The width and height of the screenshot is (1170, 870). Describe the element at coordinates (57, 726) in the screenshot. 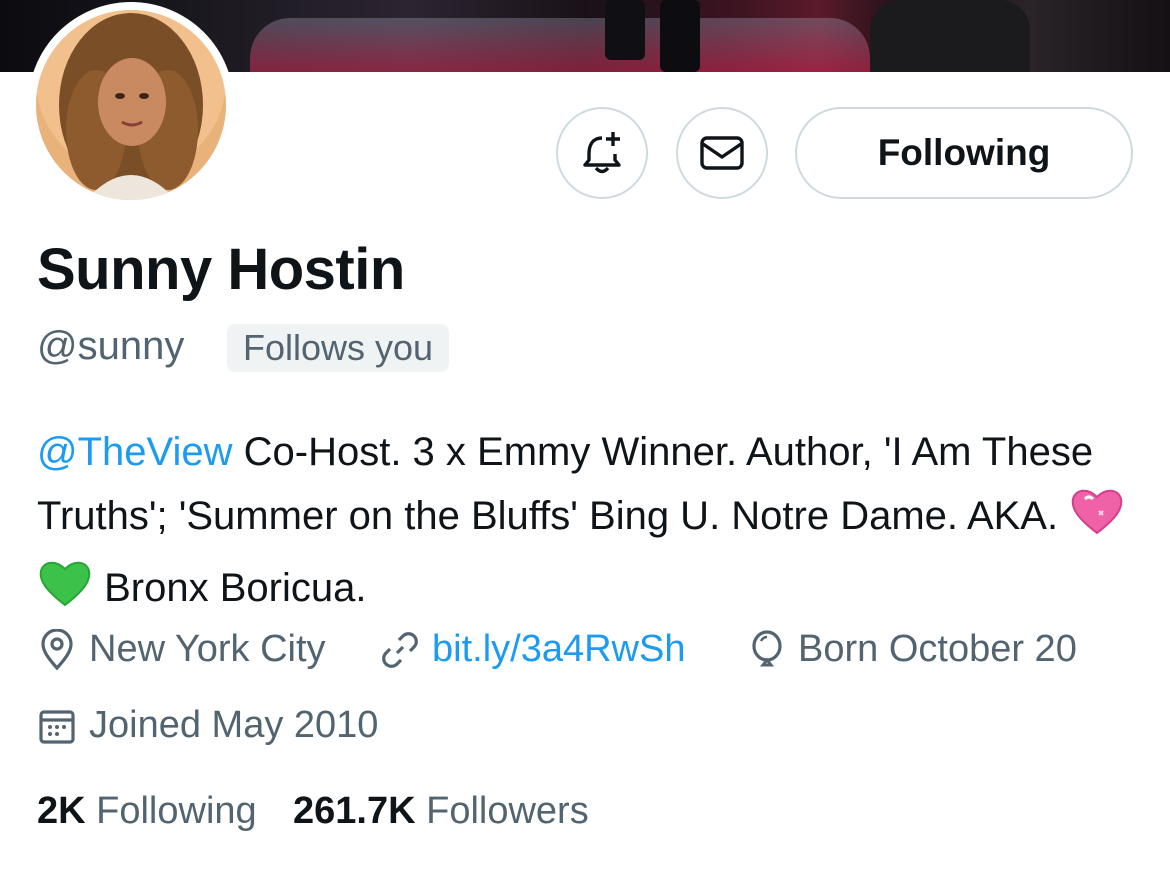

I see `calendar-icon` at that location.